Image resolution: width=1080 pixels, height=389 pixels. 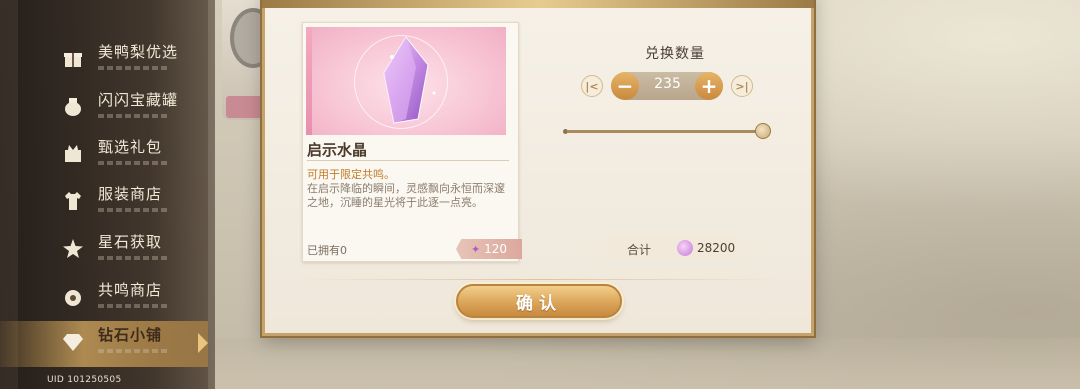 I want to click on skip-to-min-icon: |<, so click(x=592, y=86).